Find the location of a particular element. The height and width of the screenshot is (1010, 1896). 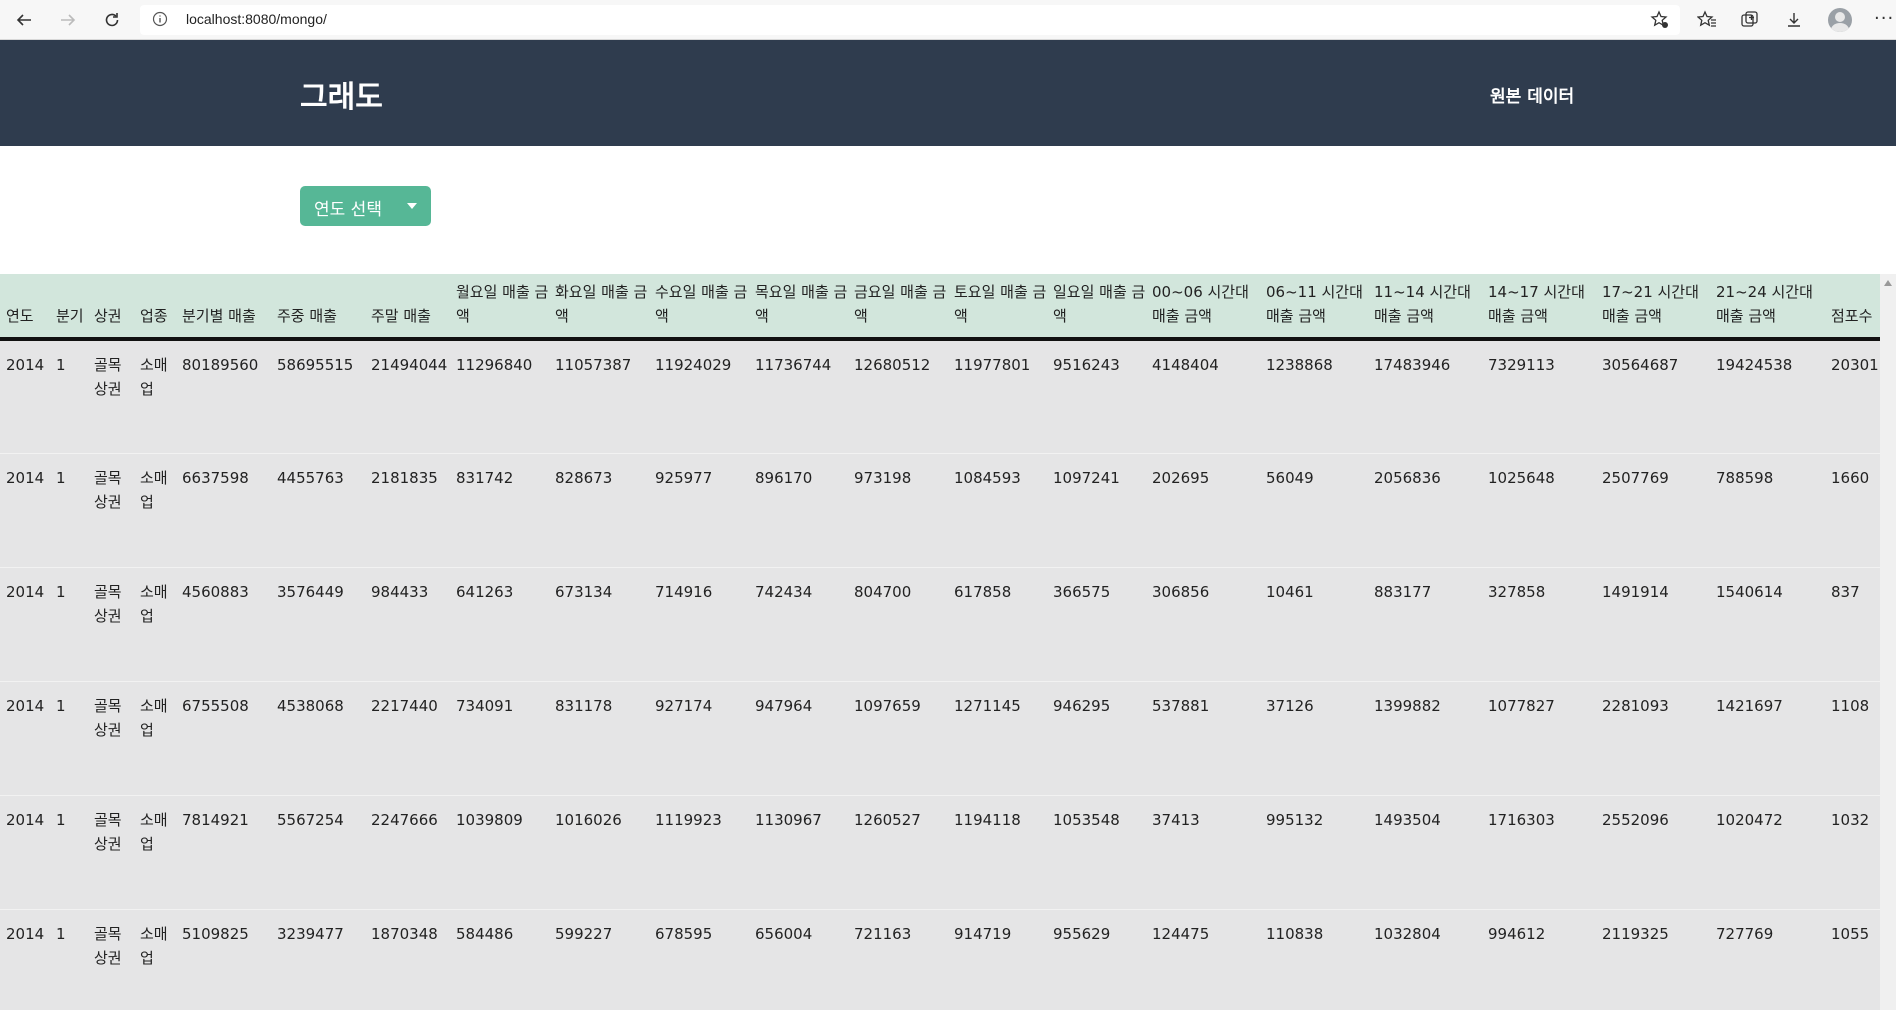

collections-icon is located at coordinates (1750, 20).